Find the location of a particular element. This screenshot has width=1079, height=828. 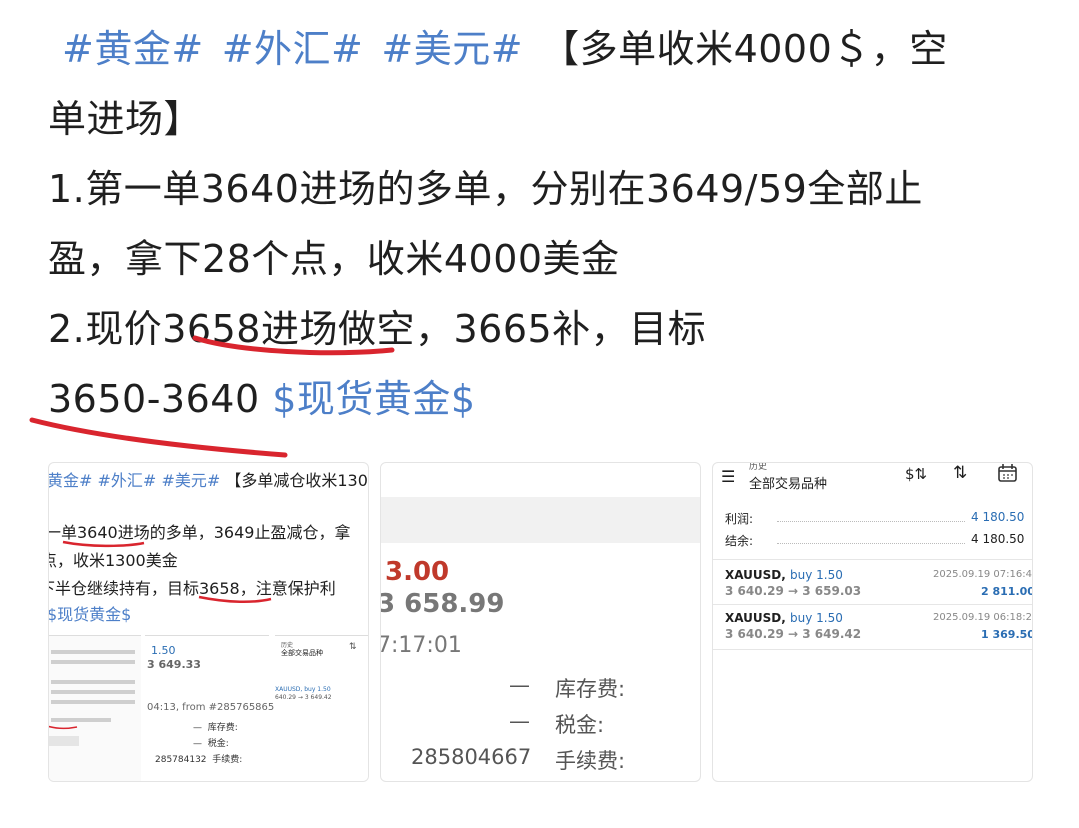

thumb2-price-red: 3.00 is located at coordinates (417, 572).